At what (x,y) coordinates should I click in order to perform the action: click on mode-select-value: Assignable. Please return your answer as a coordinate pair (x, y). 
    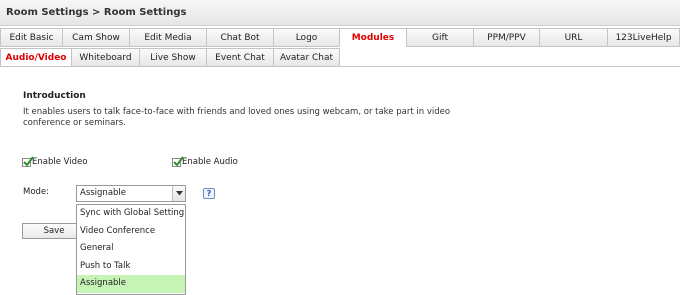
    Looking at the image, I should click on (103, 193).